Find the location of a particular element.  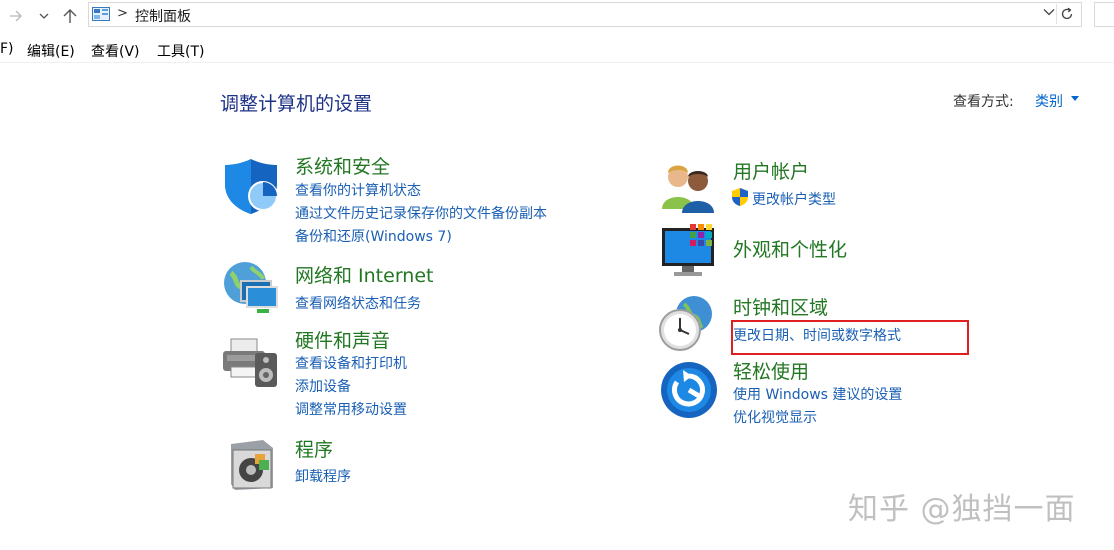

up-button is located at coordinates (70, 16).